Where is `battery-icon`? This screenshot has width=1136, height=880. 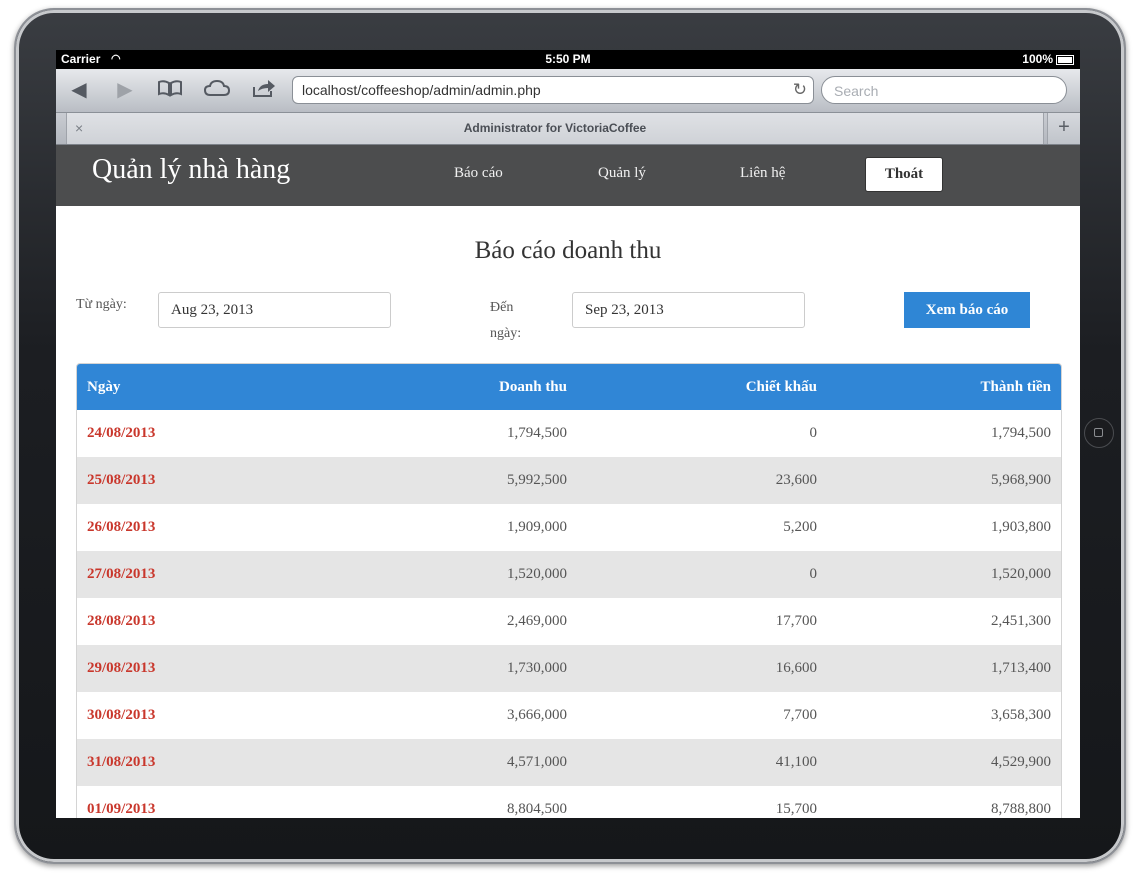
battery-icon is located at coordinates (1065, 60).